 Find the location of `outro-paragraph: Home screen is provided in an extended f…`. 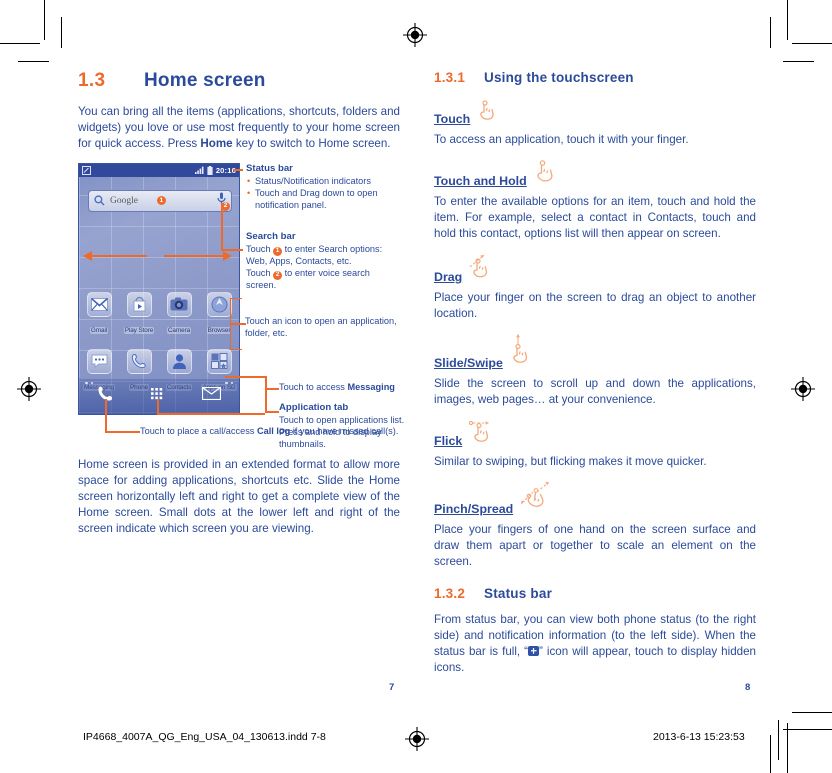

outro-paragraph: Home screen is provided in an extended f… is located at coordinates (239, 496).